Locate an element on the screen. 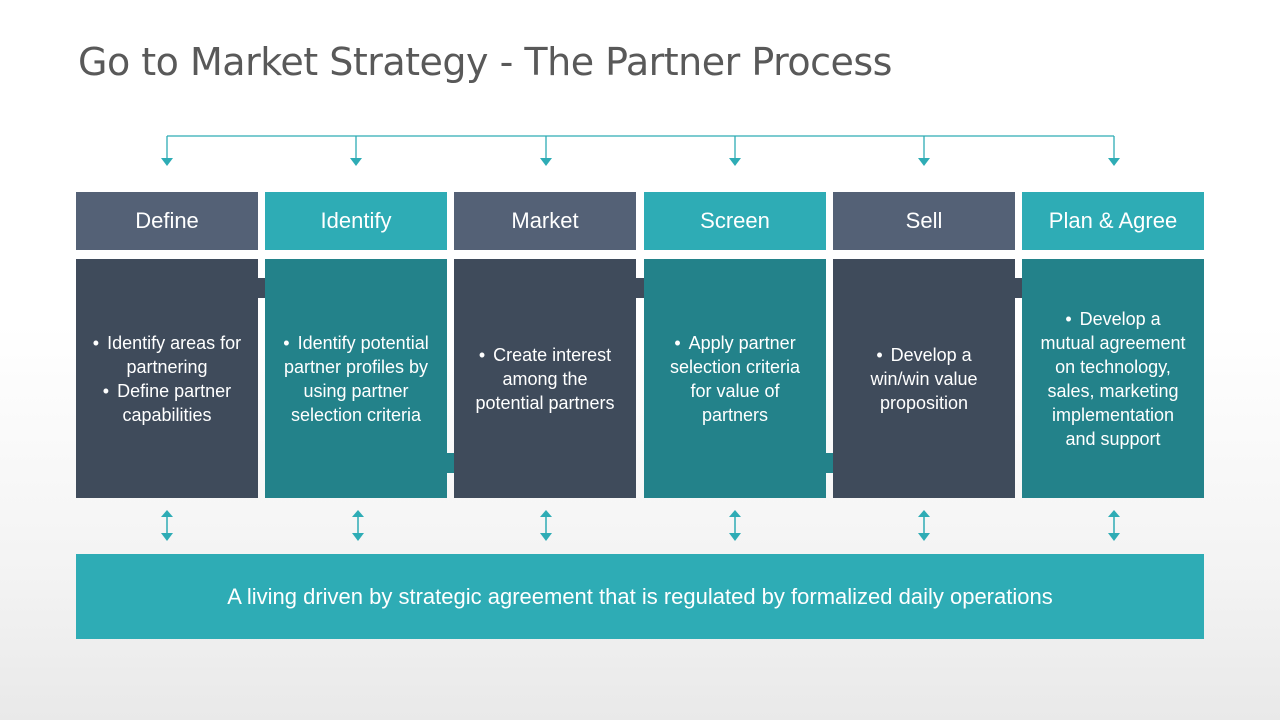 The width and height of the screenshot is (1280, 720). step-header-label: Sell is located at coordinates (924, 220).